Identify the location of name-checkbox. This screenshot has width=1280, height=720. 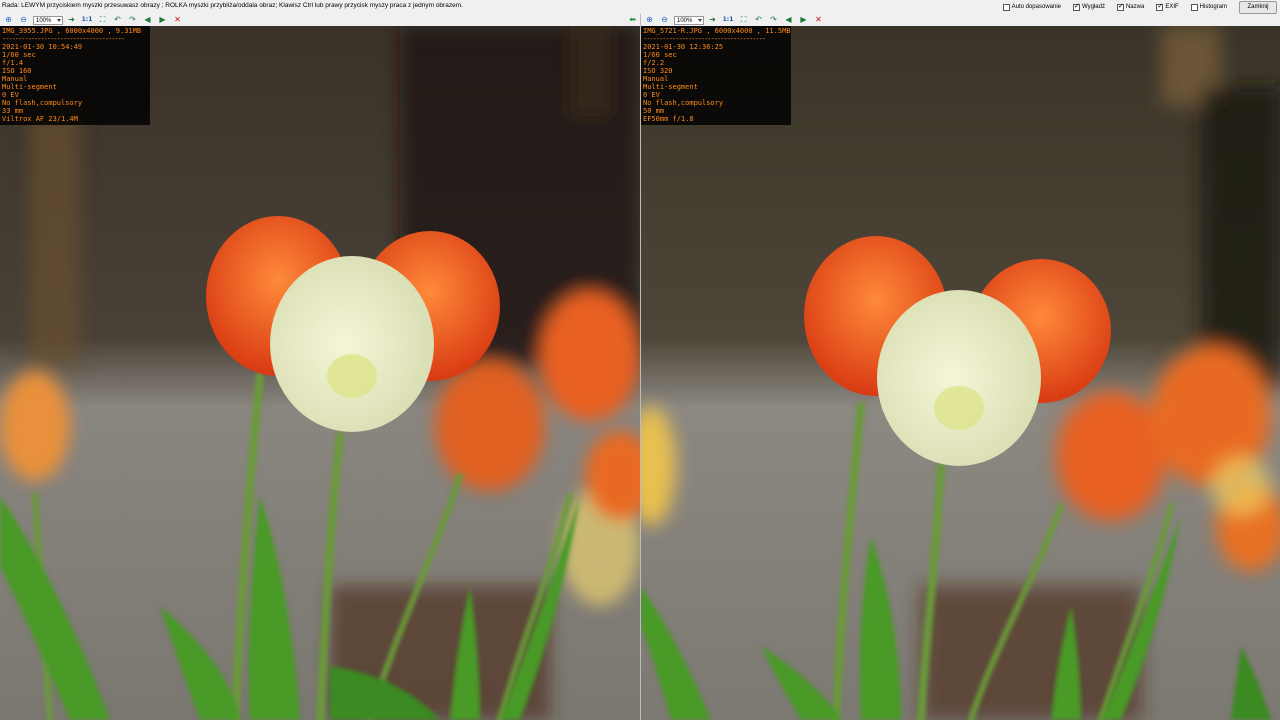
(1120, 6).